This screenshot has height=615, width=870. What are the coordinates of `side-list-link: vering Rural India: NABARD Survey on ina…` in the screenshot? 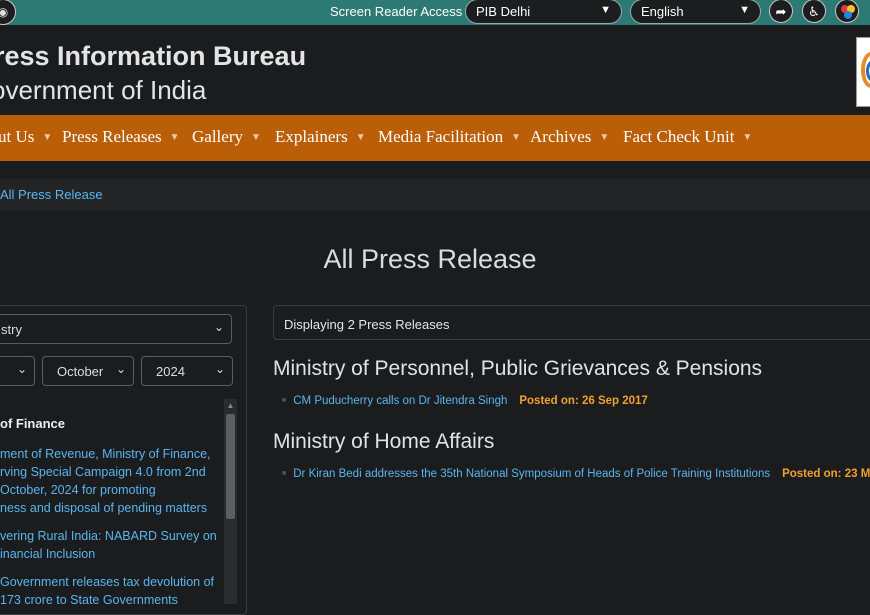 It's located at (110, 545).